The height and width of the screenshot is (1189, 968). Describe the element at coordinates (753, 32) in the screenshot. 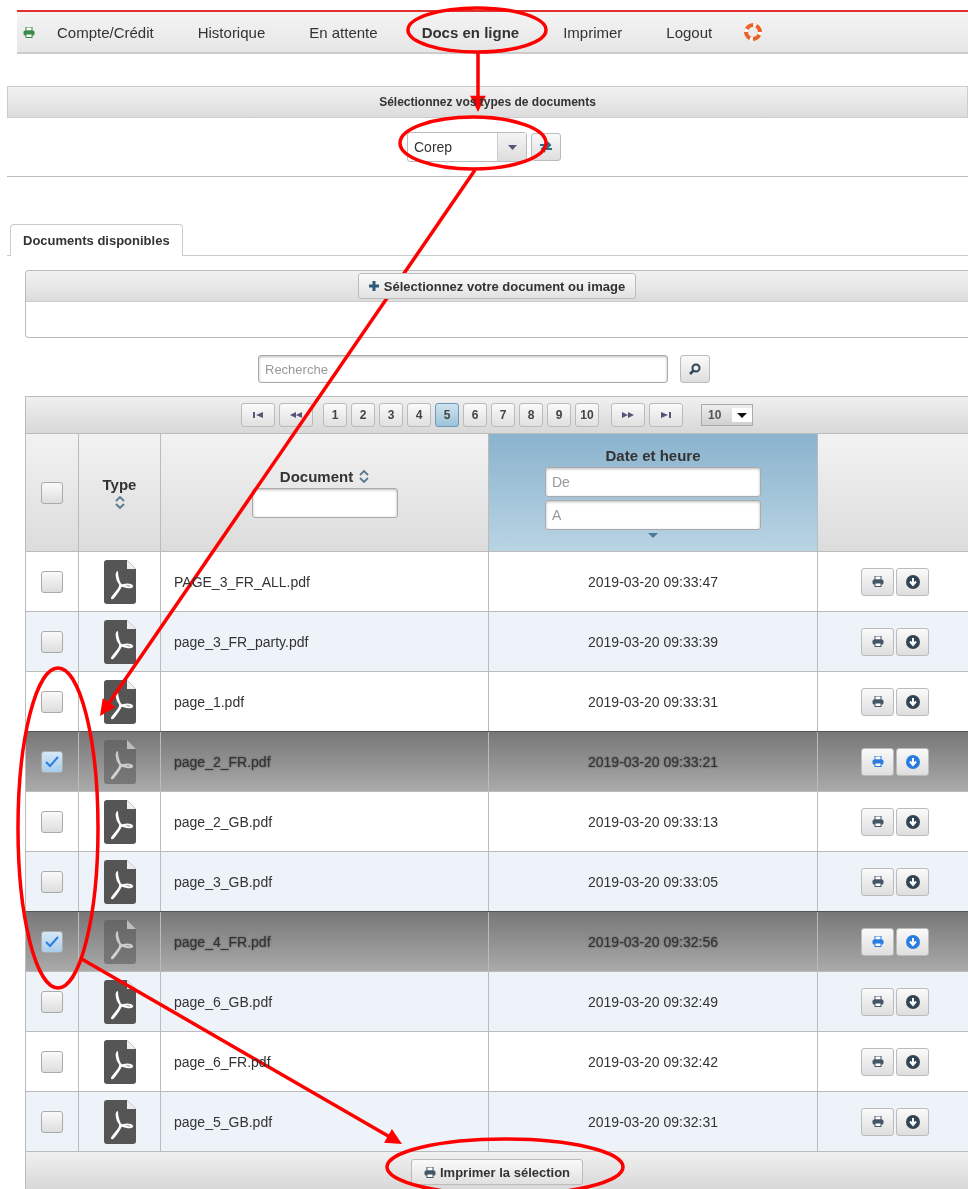

I see `lifebuoy-icon` at that location.